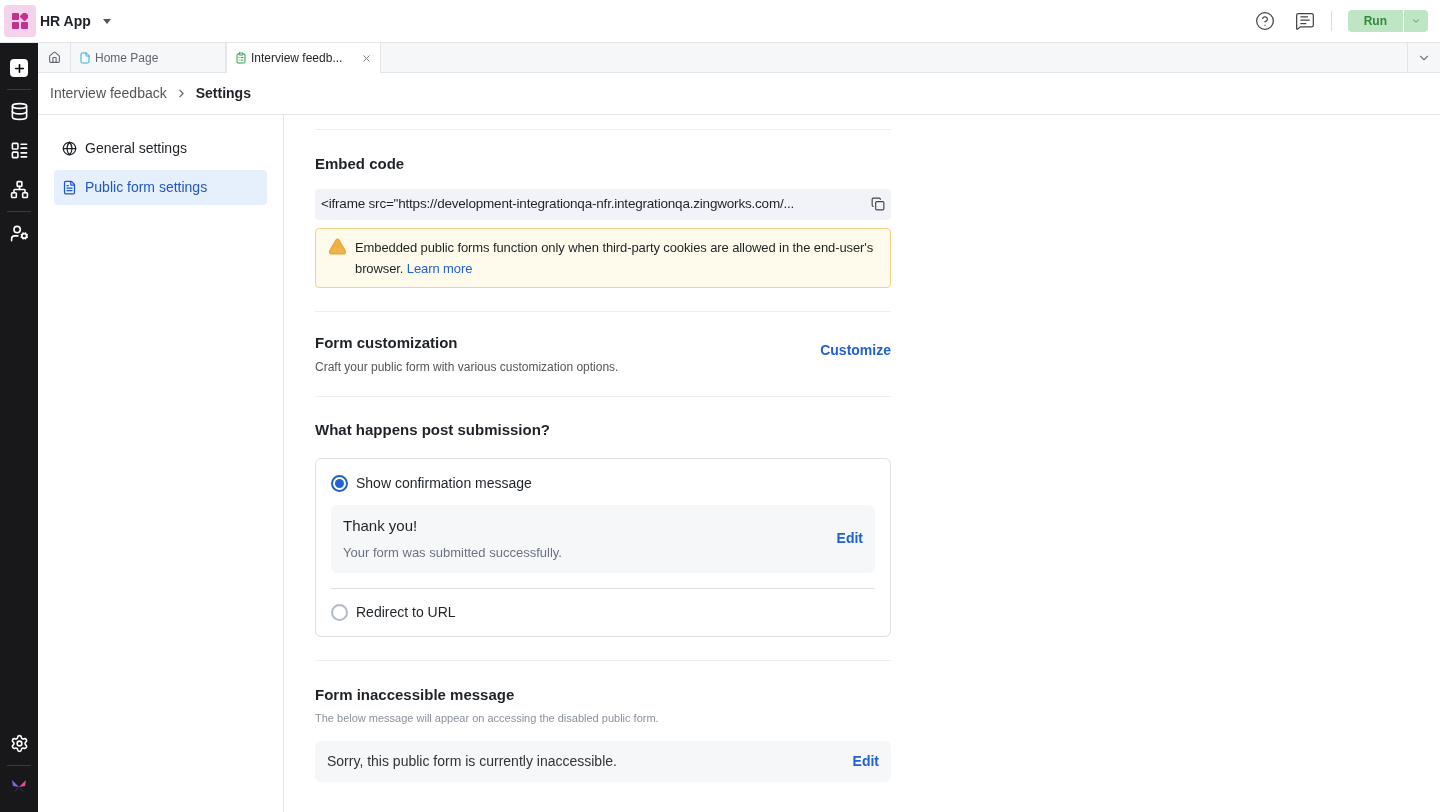  What do you see at coordinates (19, 233) in the screenshot?
I see `user-settings-icon` at bounding box center [19, 233].